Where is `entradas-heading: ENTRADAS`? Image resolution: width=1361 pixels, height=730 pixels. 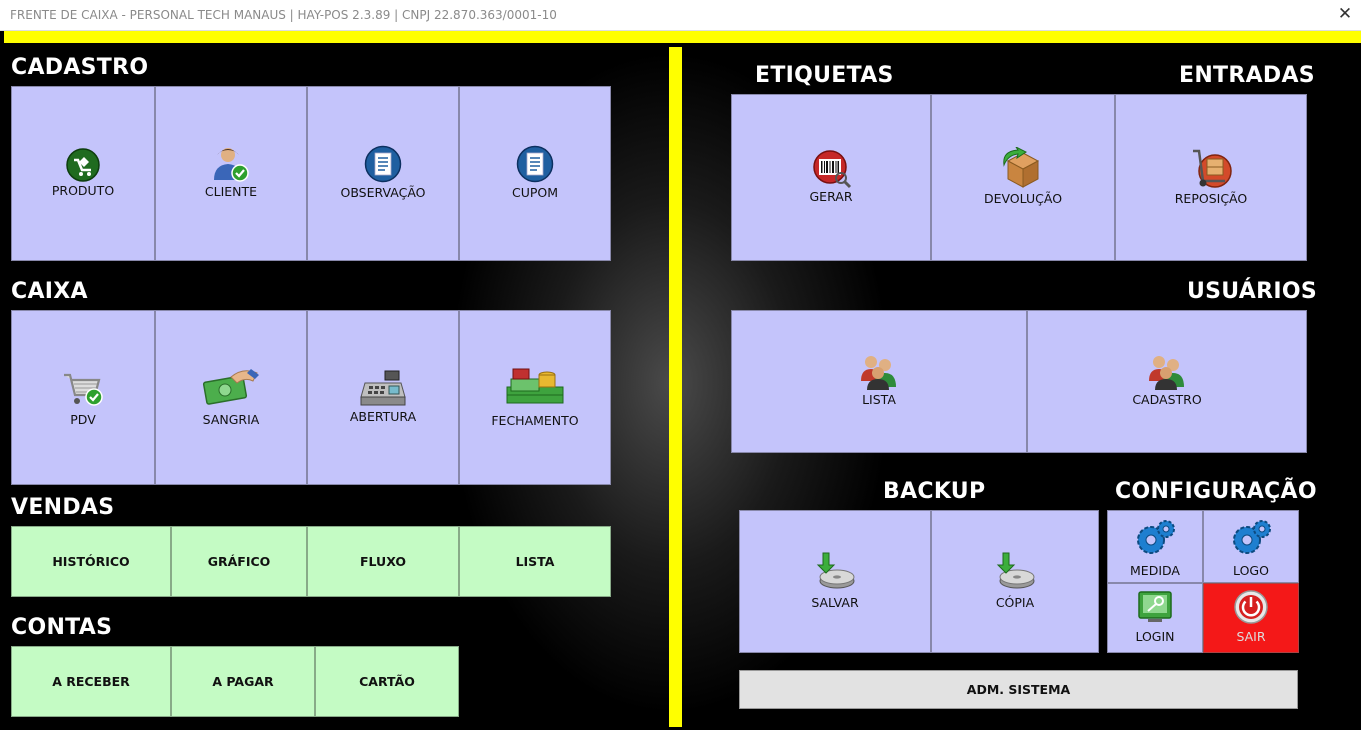
entradas-heading: ENTRADAS is located at coordinates (1247, 75).